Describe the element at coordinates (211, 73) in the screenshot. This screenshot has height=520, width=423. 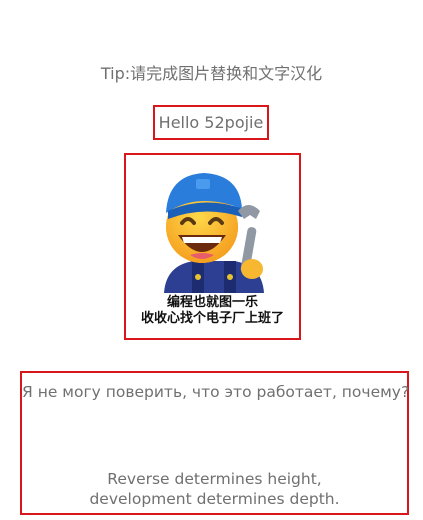
I see `tip-text: Tip:请完成图片替换和文字汉化` at that location.